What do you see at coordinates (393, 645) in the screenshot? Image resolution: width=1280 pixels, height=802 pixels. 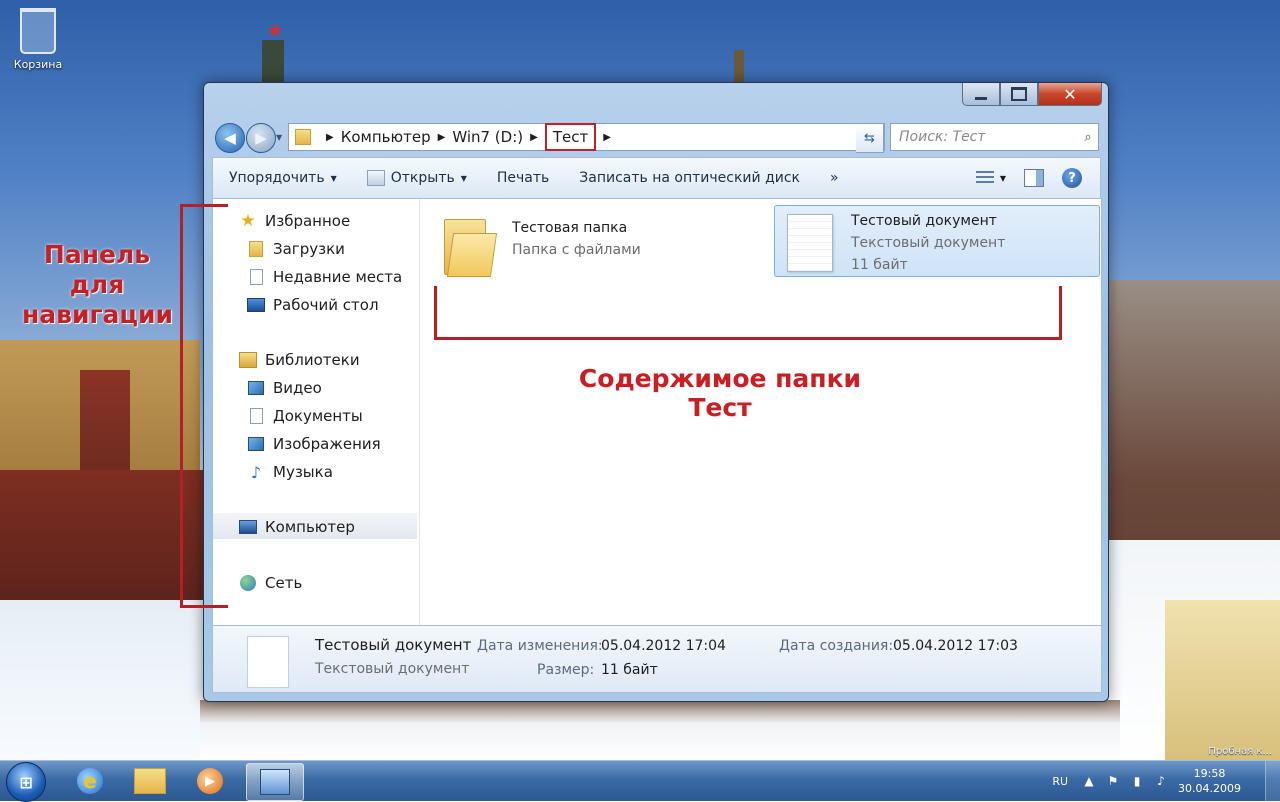 I see `details-file-name: Тестовый документ` at bounding box center [393, 645].